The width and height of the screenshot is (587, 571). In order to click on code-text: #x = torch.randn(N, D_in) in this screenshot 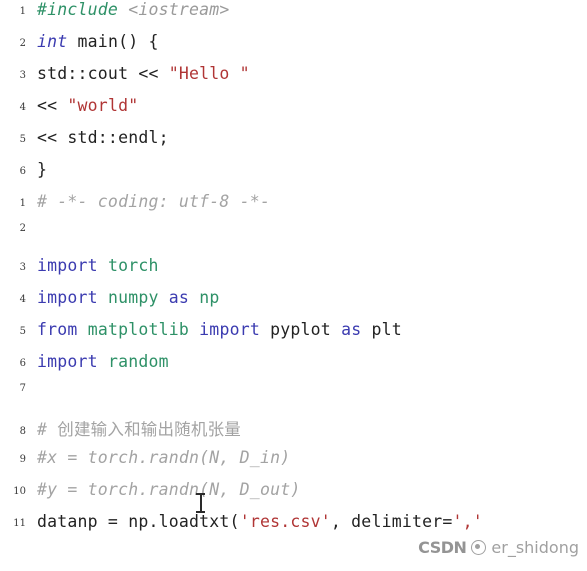, I will do `click(163, 457)`.